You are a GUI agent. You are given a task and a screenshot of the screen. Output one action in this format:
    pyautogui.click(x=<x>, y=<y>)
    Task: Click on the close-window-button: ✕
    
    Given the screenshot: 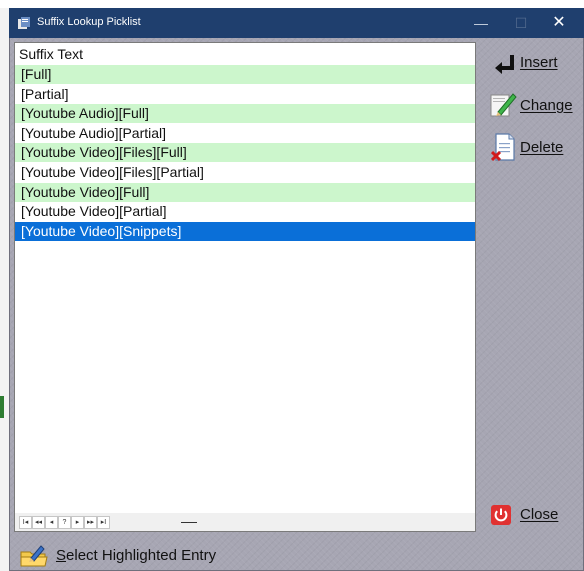 What is the action you would take?
    pyautogui.click(x=559, y=23)
    